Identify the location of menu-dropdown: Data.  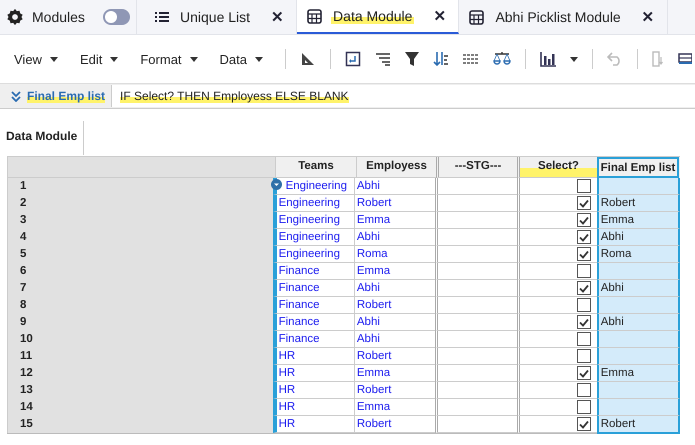
(241, 59).